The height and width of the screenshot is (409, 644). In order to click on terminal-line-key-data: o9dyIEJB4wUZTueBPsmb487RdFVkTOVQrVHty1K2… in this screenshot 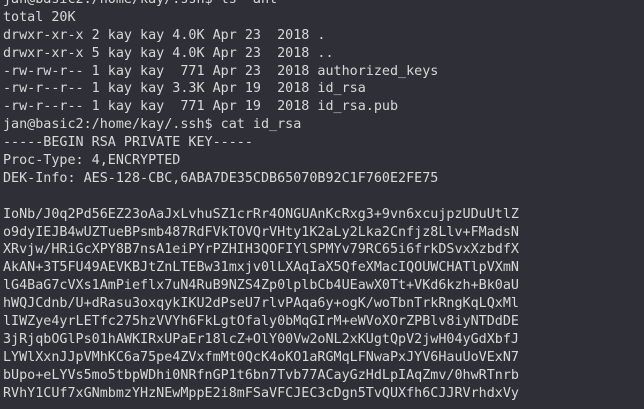, I will do `click(261, 232)`.